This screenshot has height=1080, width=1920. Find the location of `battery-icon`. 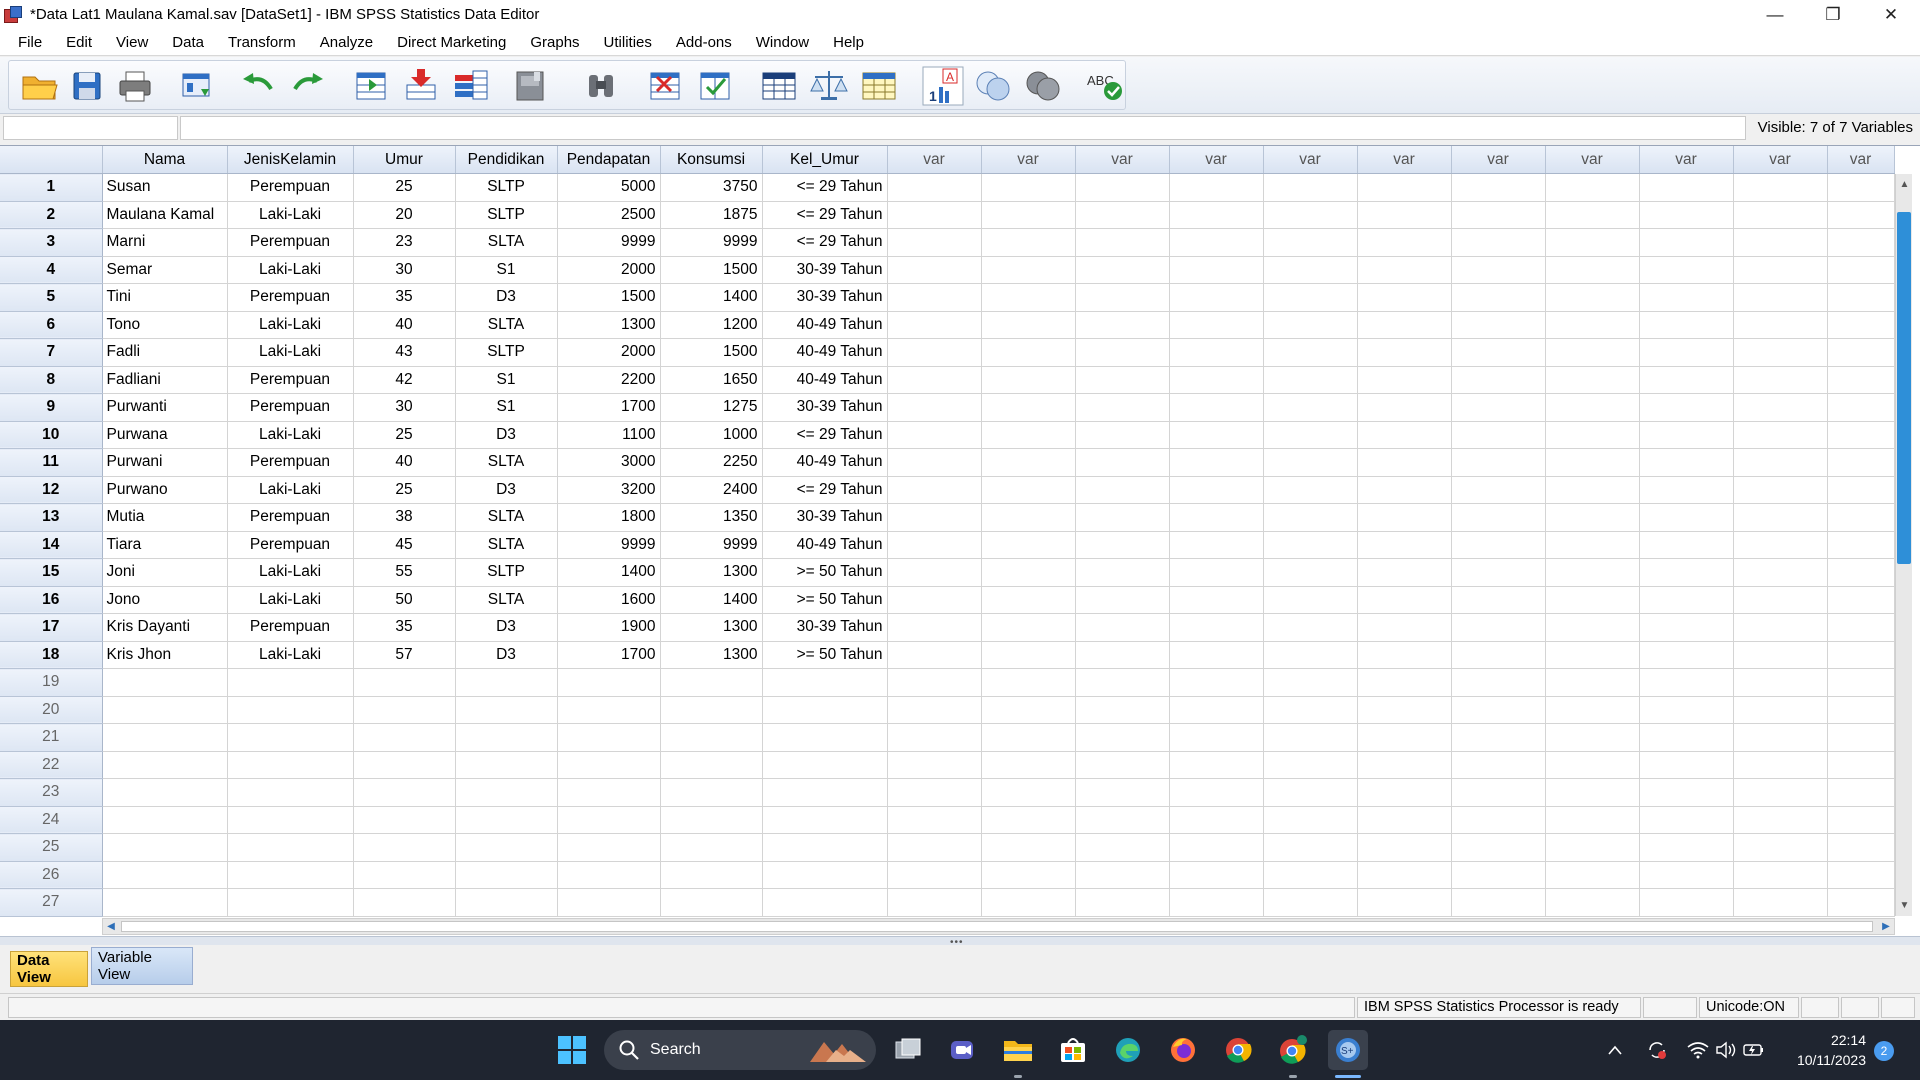

battery-icon is located at coordinates (1754, 1050).